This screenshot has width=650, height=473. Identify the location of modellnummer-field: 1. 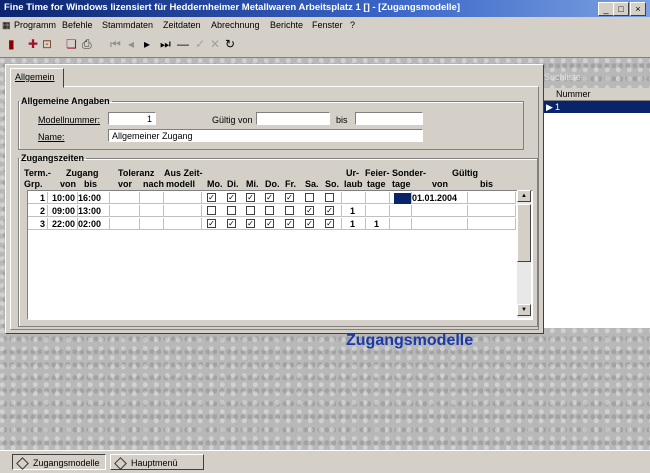
(132, 118).